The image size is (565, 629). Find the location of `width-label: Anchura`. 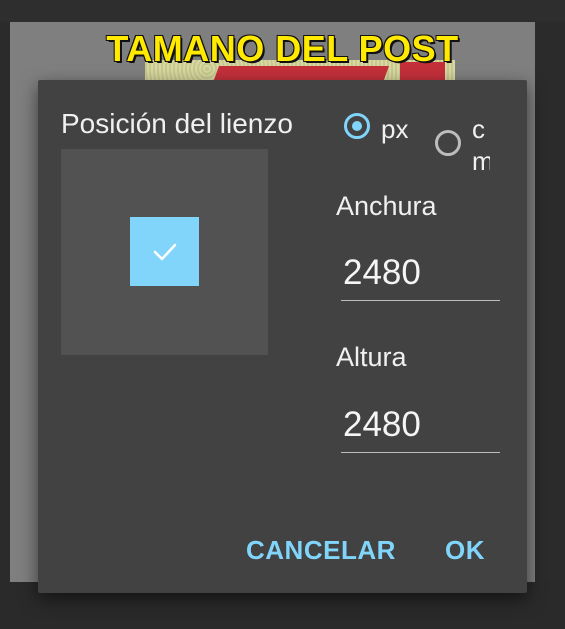

width-label: Anchura is located at coordinates (386, 206).